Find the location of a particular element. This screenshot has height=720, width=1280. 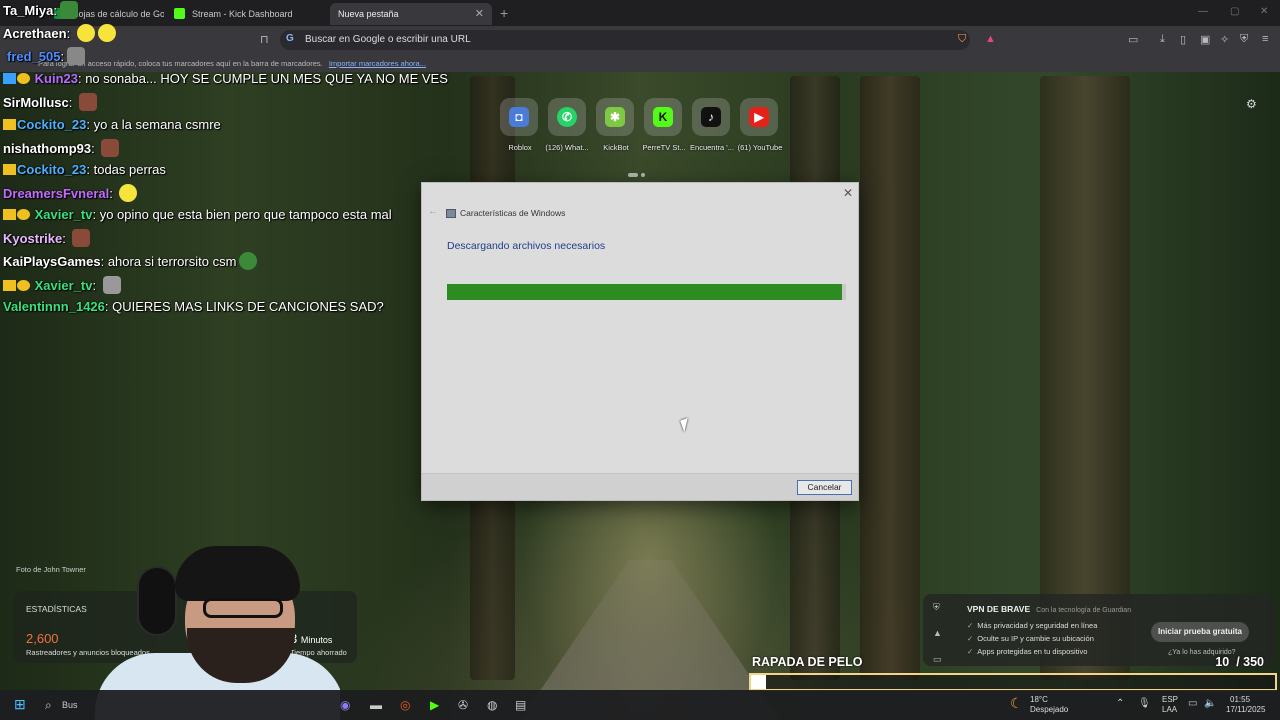

language-layout: LAA is located at coordinates (1169, 710).